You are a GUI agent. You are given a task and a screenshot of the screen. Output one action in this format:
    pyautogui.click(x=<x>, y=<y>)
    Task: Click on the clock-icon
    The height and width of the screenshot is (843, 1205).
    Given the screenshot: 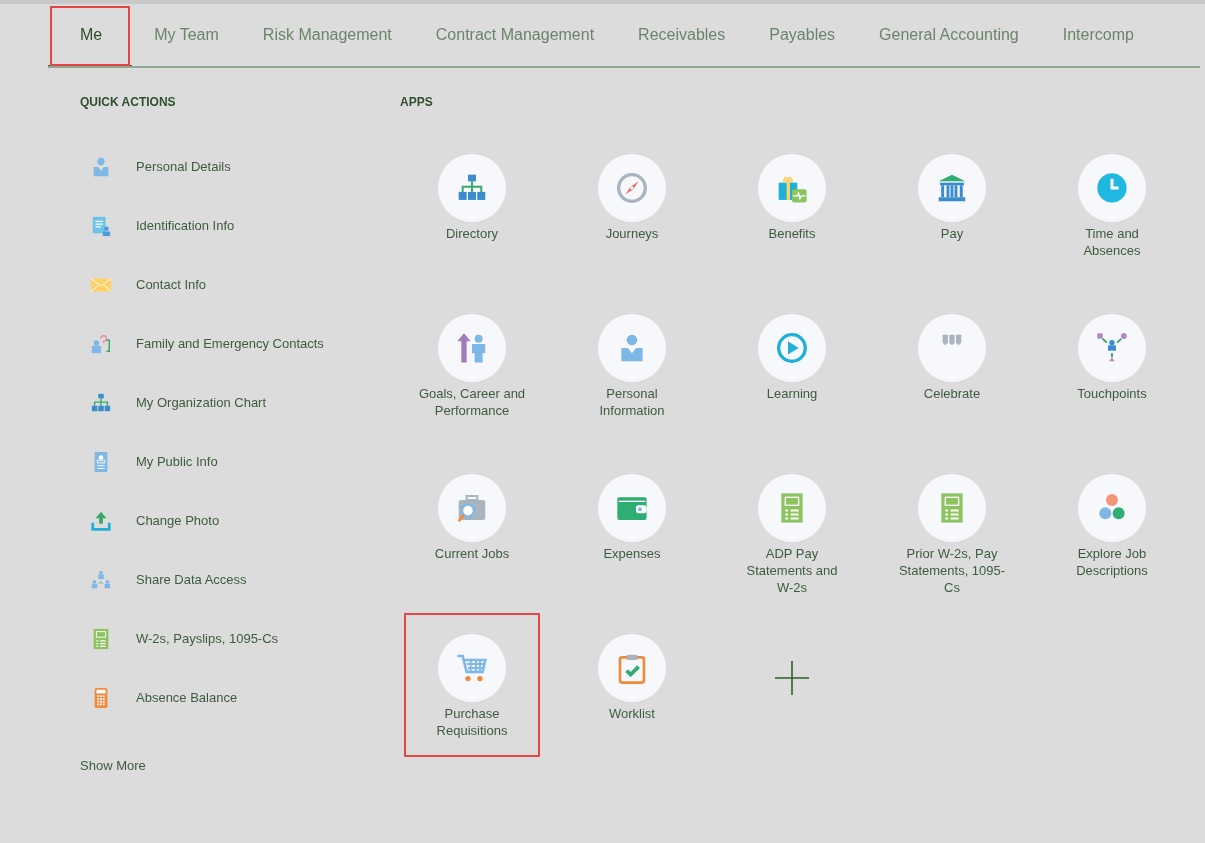 What is the action you would take?
    pyautogui.click(x=1112, y=188)
    